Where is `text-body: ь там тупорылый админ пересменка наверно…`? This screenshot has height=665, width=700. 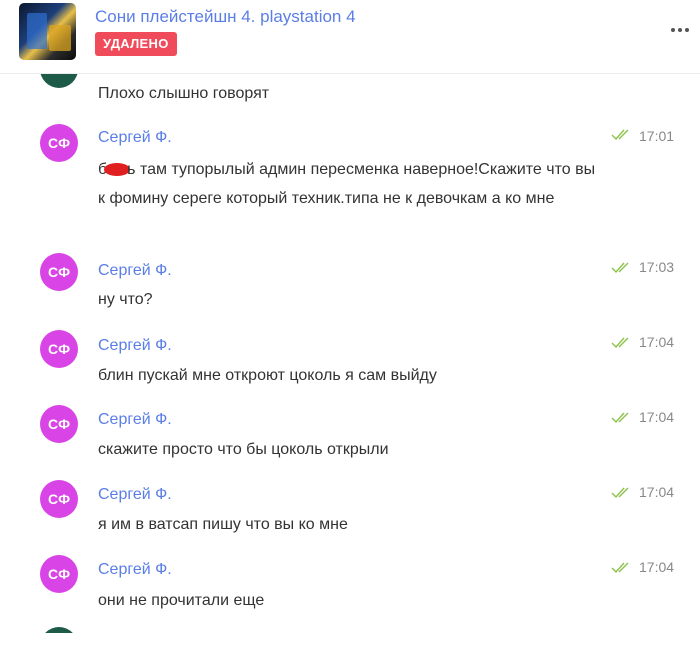 text-body: ь там тупорылый админ пересменка наверно… is located at coordinates (347, 184).